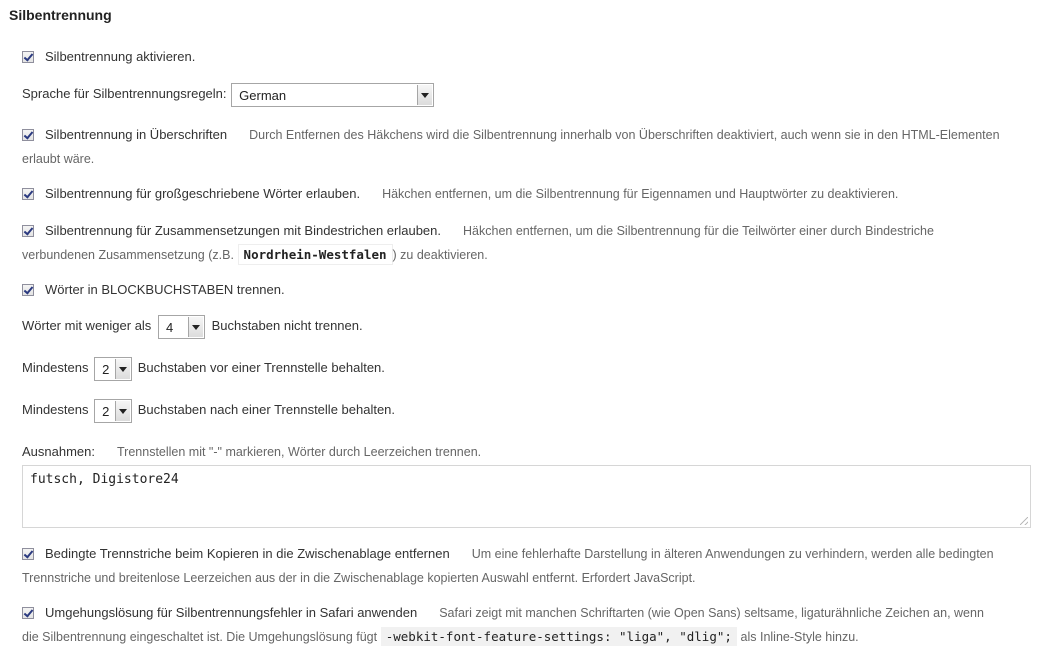 The width and height of the screenshot is (1040, 653). What do you see at coordinates (60, 15) in the screenshot?
I see `section-title: Silbentrennung` at bounding box center [60, 15].